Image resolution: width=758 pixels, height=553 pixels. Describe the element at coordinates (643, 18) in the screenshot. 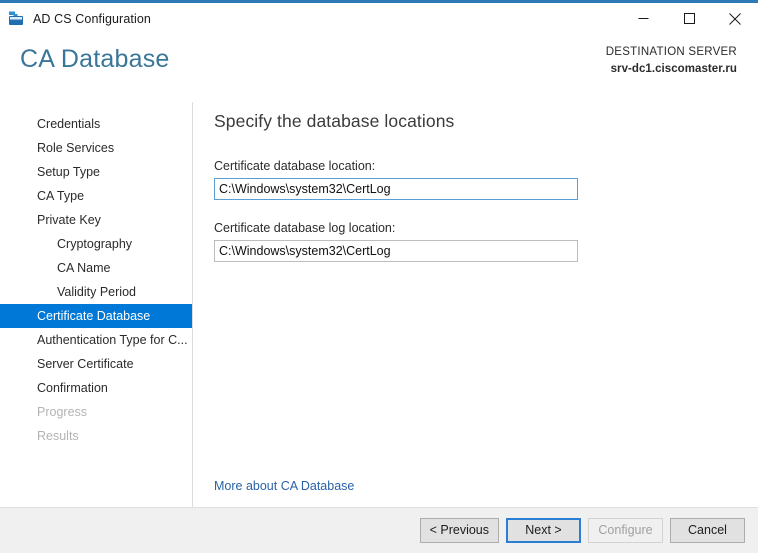

I see `minimize-icon` at that location.